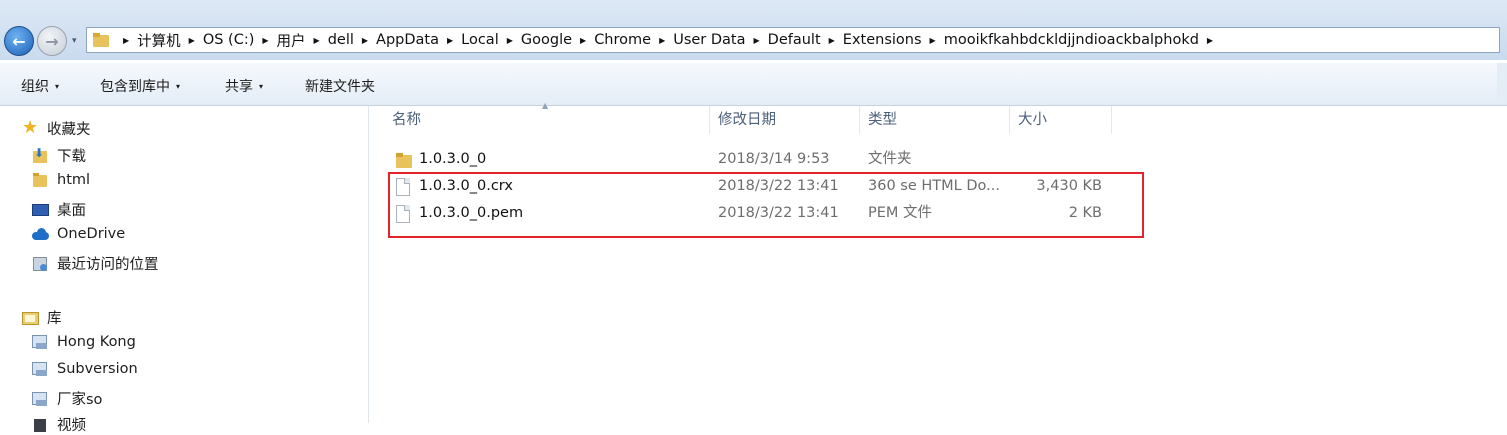  What do you see at coordinates (936, 120) in the screenshot?
I see `column-header-type: 类型` at bounding box center [936, 120].